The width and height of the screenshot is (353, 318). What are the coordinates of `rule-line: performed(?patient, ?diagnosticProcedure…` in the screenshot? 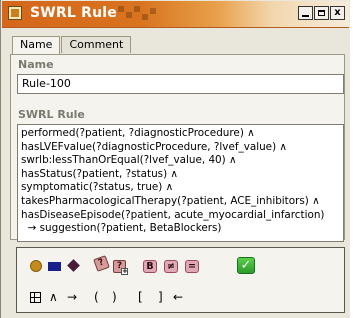 It's located at (138, 133).